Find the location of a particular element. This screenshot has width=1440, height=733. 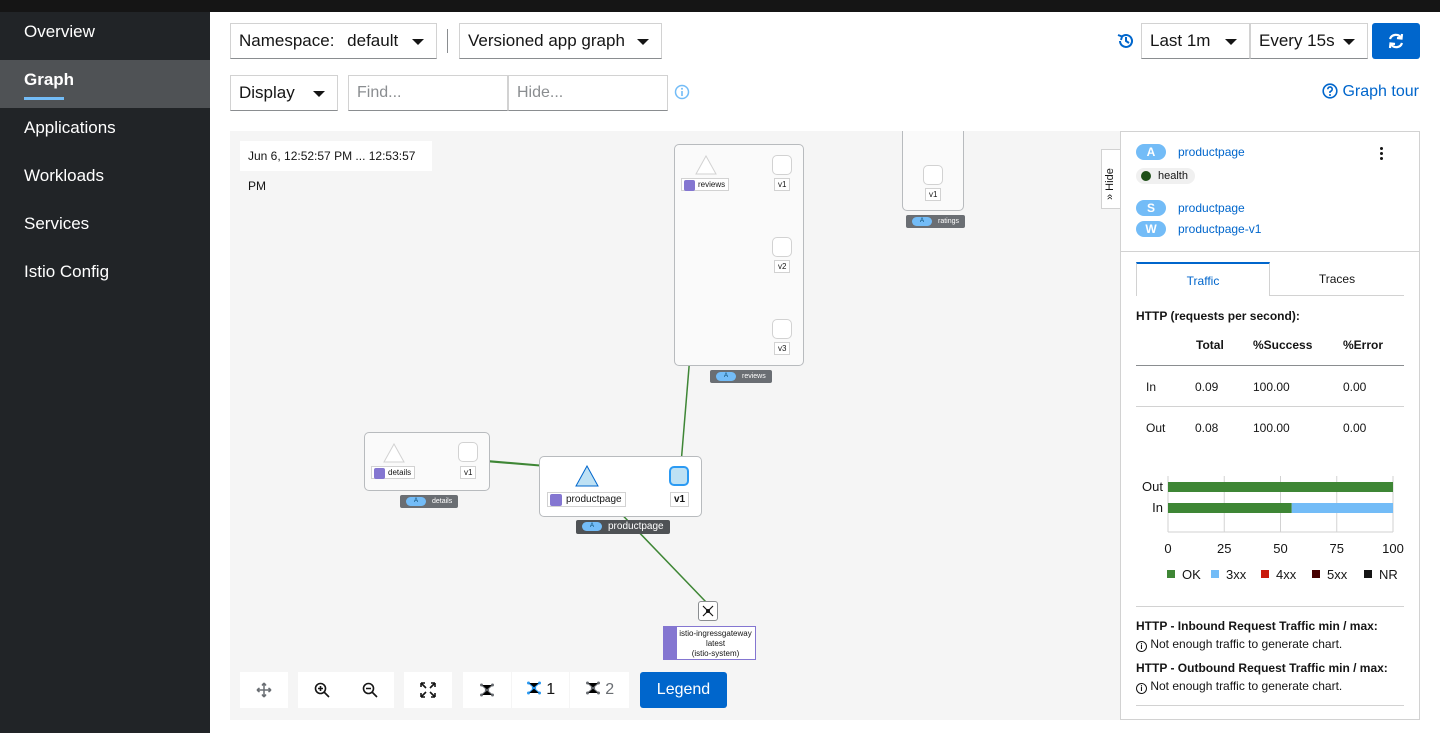

kebab-menu-icon is located at coordinates (1382, 153).